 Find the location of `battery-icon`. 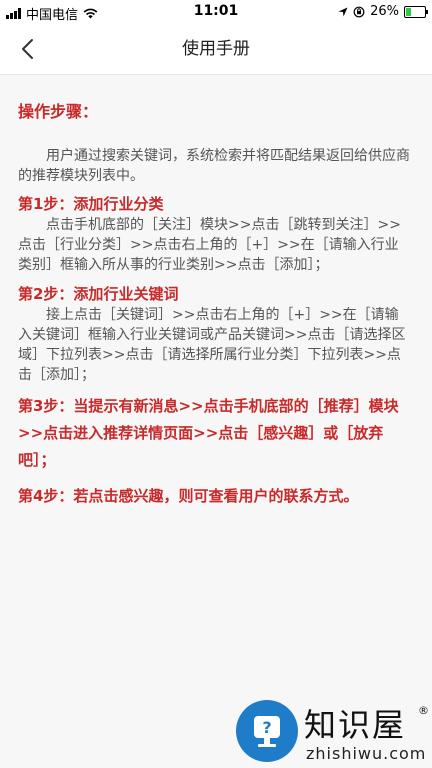

battery-icon is located at coordinates (416, 11).